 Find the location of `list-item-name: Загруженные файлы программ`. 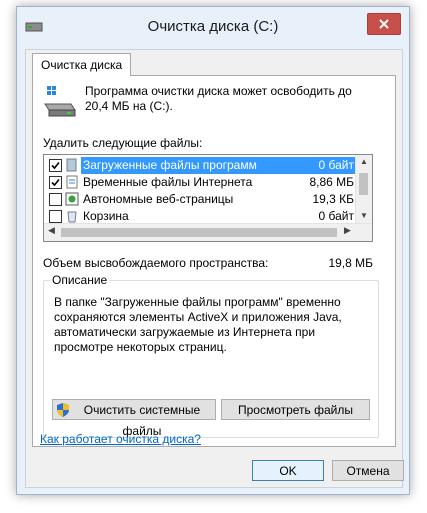

list-item-name: Загруженные файлы программ is located at coordinates (187, 165).